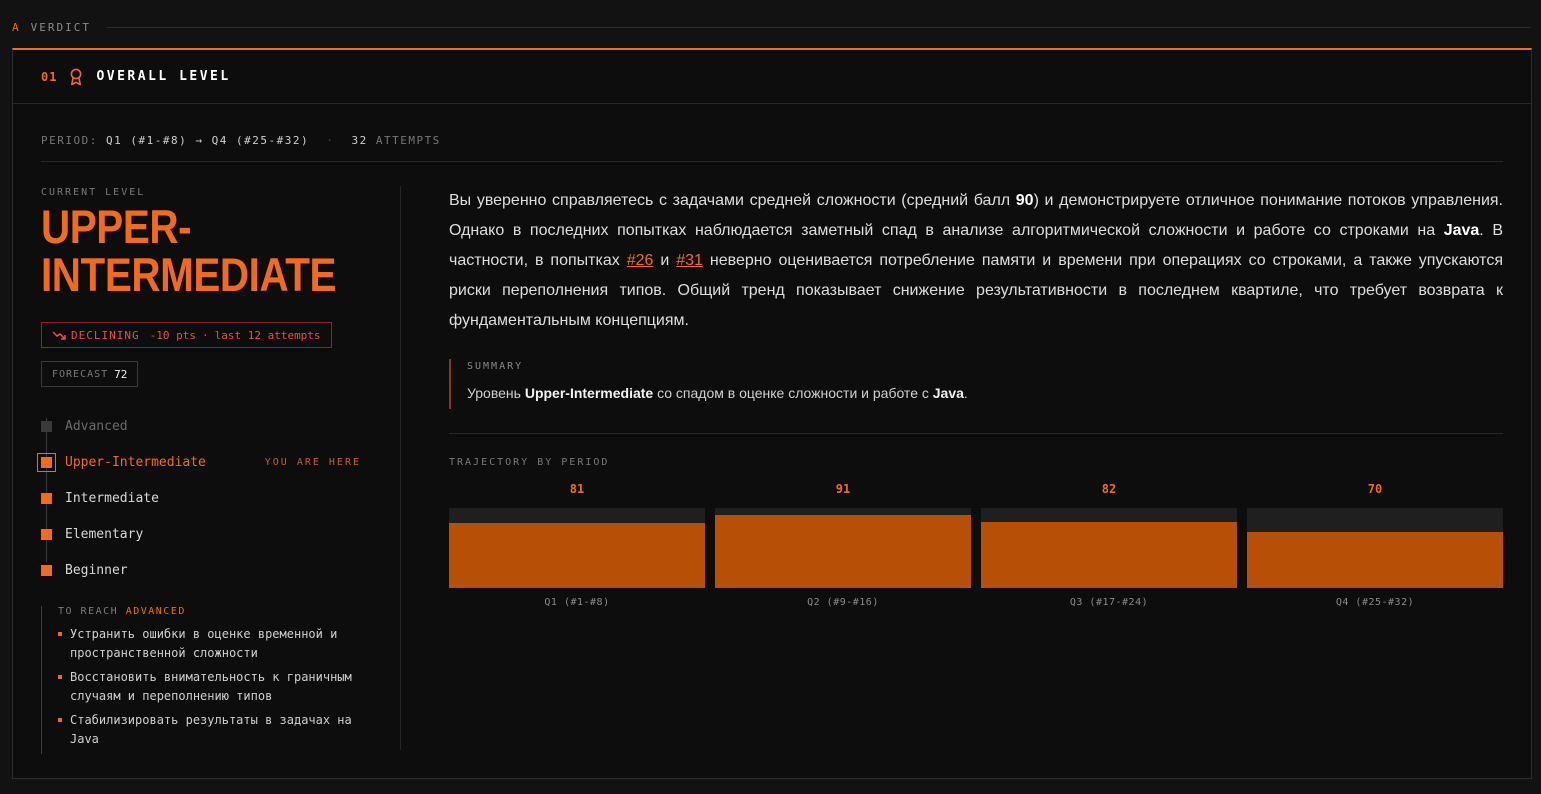 This screenshot has height=794, width=1541. I want to click on summary-part: Уровень, so click(496, 393).